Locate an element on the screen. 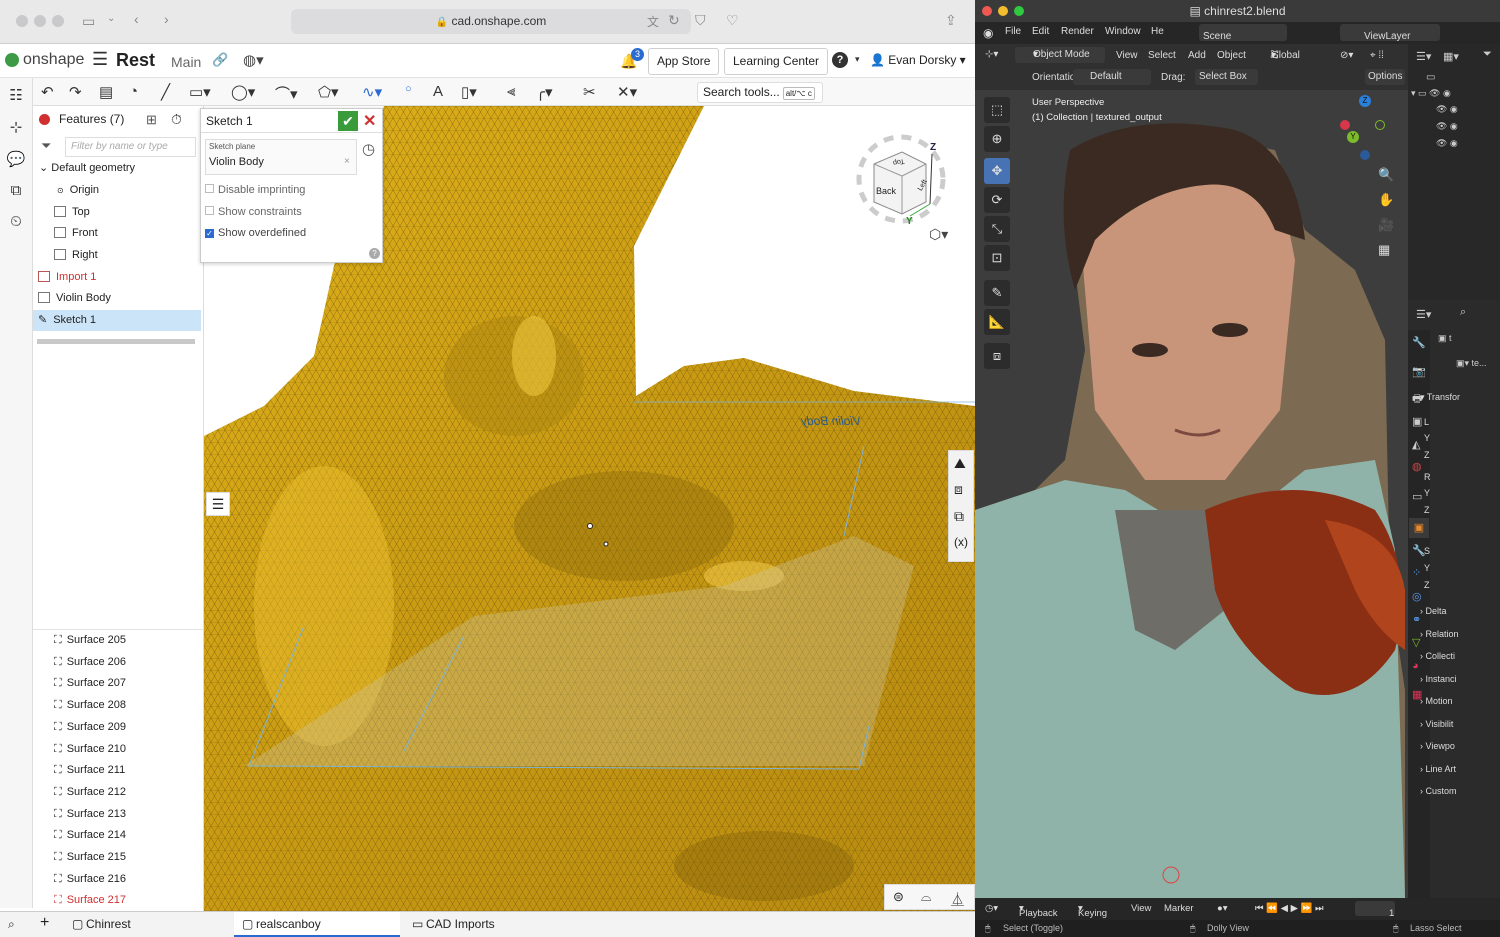  select-box-icon: ⬚ is located at coordinates (997, 110).